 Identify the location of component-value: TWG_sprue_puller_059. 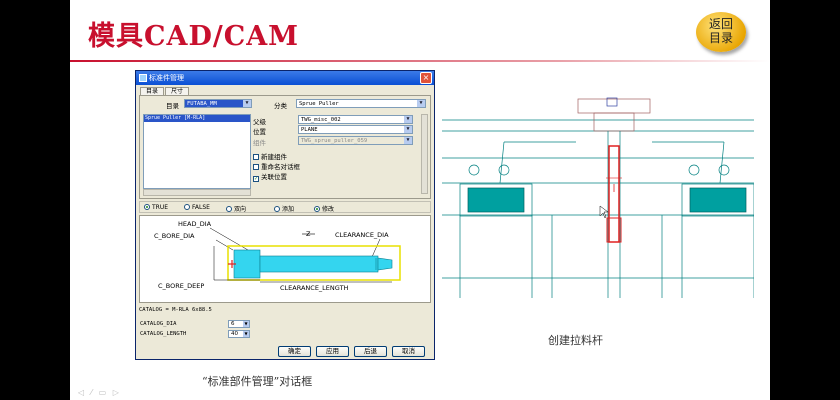
(334, 141).